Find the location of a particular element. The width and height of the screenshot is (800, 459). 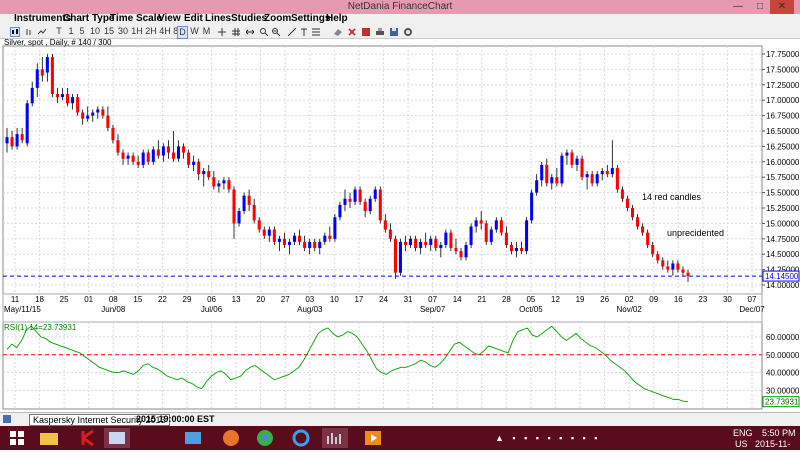

interval-30m: 30 is located at coordinates (123, 31).